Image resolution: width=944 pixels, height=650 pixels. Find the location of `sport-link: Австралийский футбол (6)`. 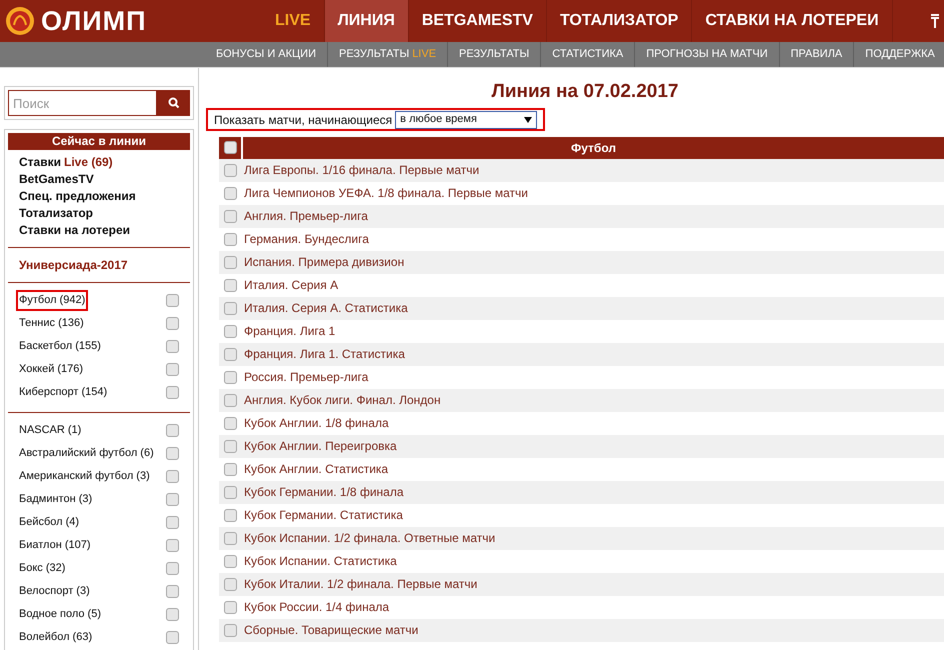

sport-link: Австралийский футбол (6) is located at coordinates (86, 453).